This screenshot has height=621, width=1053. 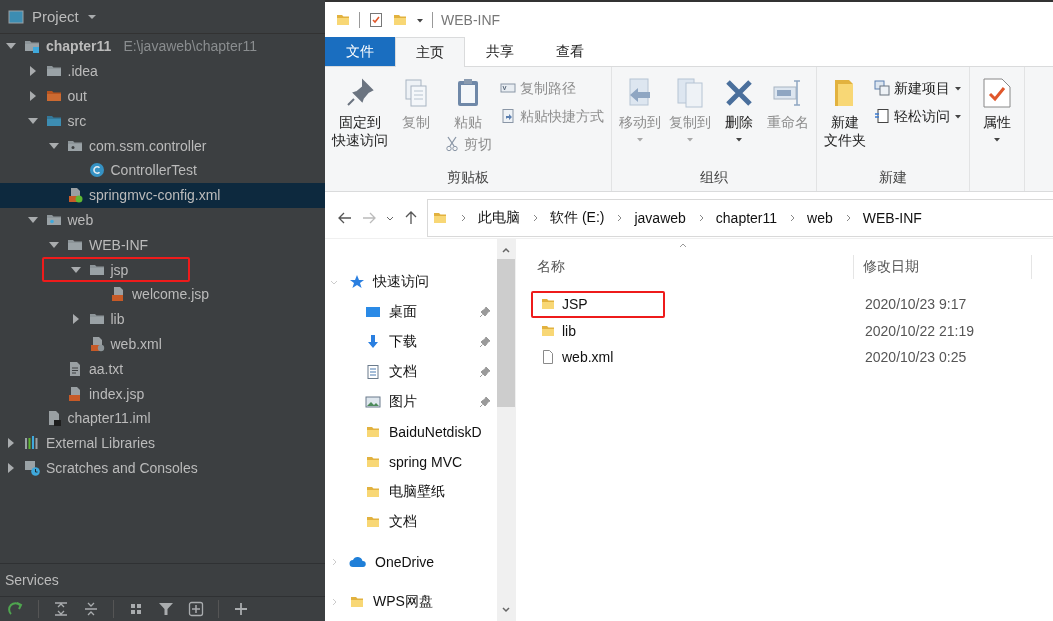 What do you see at coordinates (162, 393) in the screenshot?
I see `tree-item: index.jsp` at bounding box center [162, 393].